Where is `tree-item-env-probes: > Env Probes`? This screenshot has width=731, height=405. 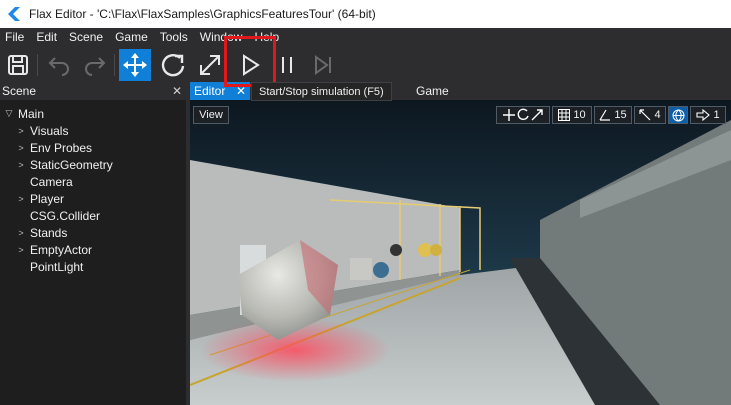 tree-item-env-probes: > Env Probes is located at coordinates (93, 147).